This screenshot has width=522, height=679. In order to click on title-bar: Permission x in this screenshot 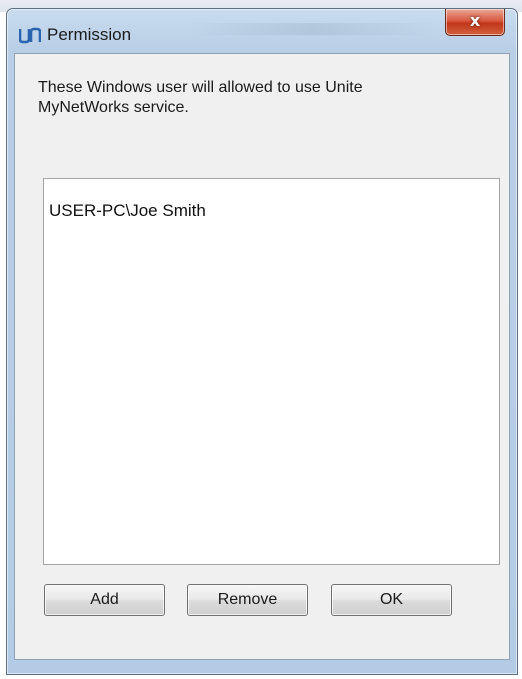, I will do `click(262, 31)`.